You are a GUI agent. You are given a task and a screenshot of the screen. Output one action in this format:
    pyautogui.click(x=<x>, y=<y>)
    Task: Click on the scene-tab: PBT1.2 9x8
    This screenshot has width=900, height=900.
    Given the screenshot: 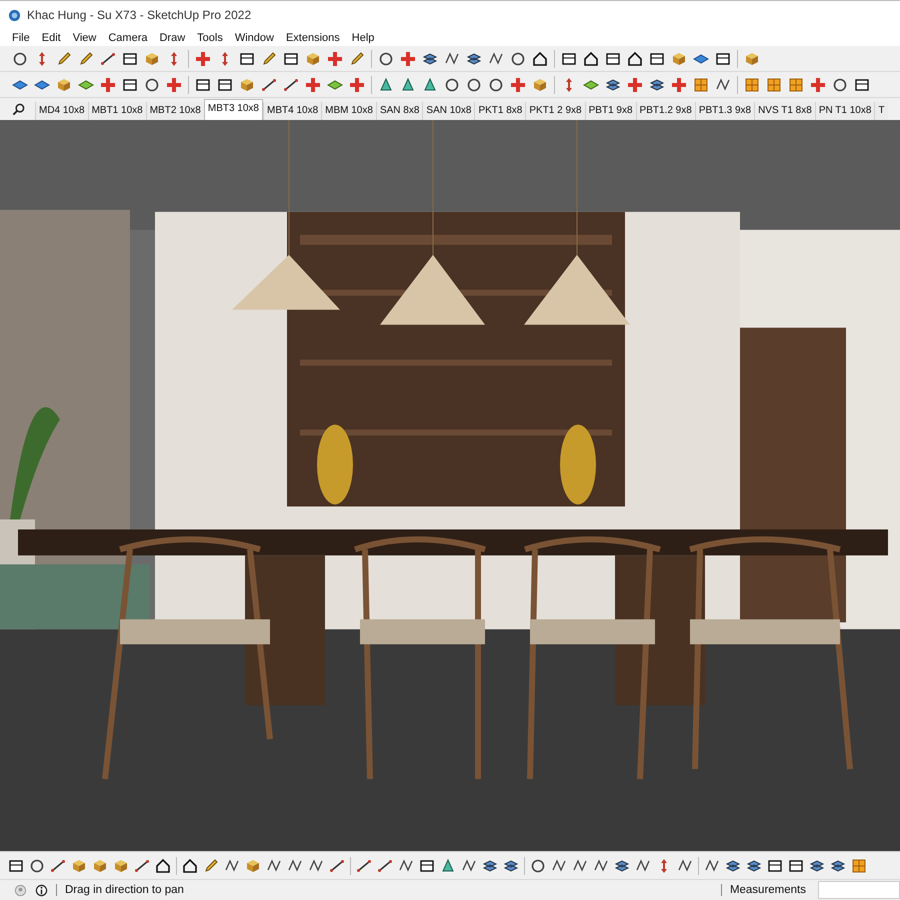 What is the action you would take?
    pyautogui.click(x=665, y=111)
    